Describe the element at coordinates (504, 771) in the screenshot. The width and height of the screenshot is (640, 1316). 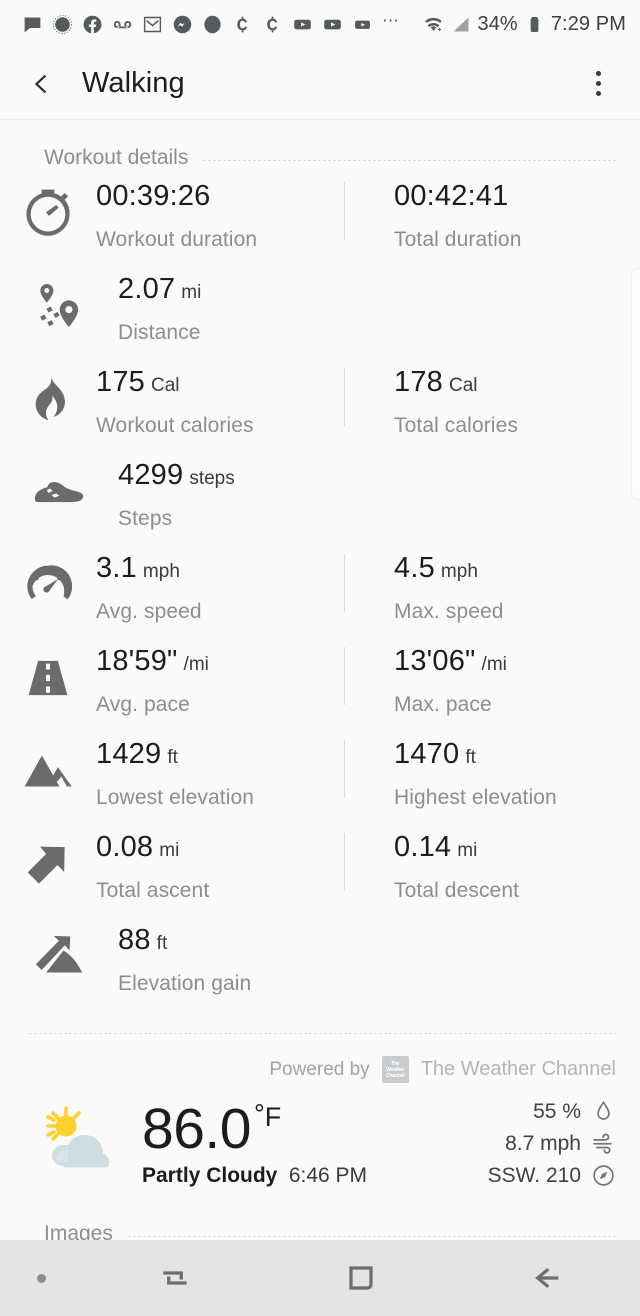
I see `stat-cell-highest-elevation: 1470 ft Highest elevation` at that location.